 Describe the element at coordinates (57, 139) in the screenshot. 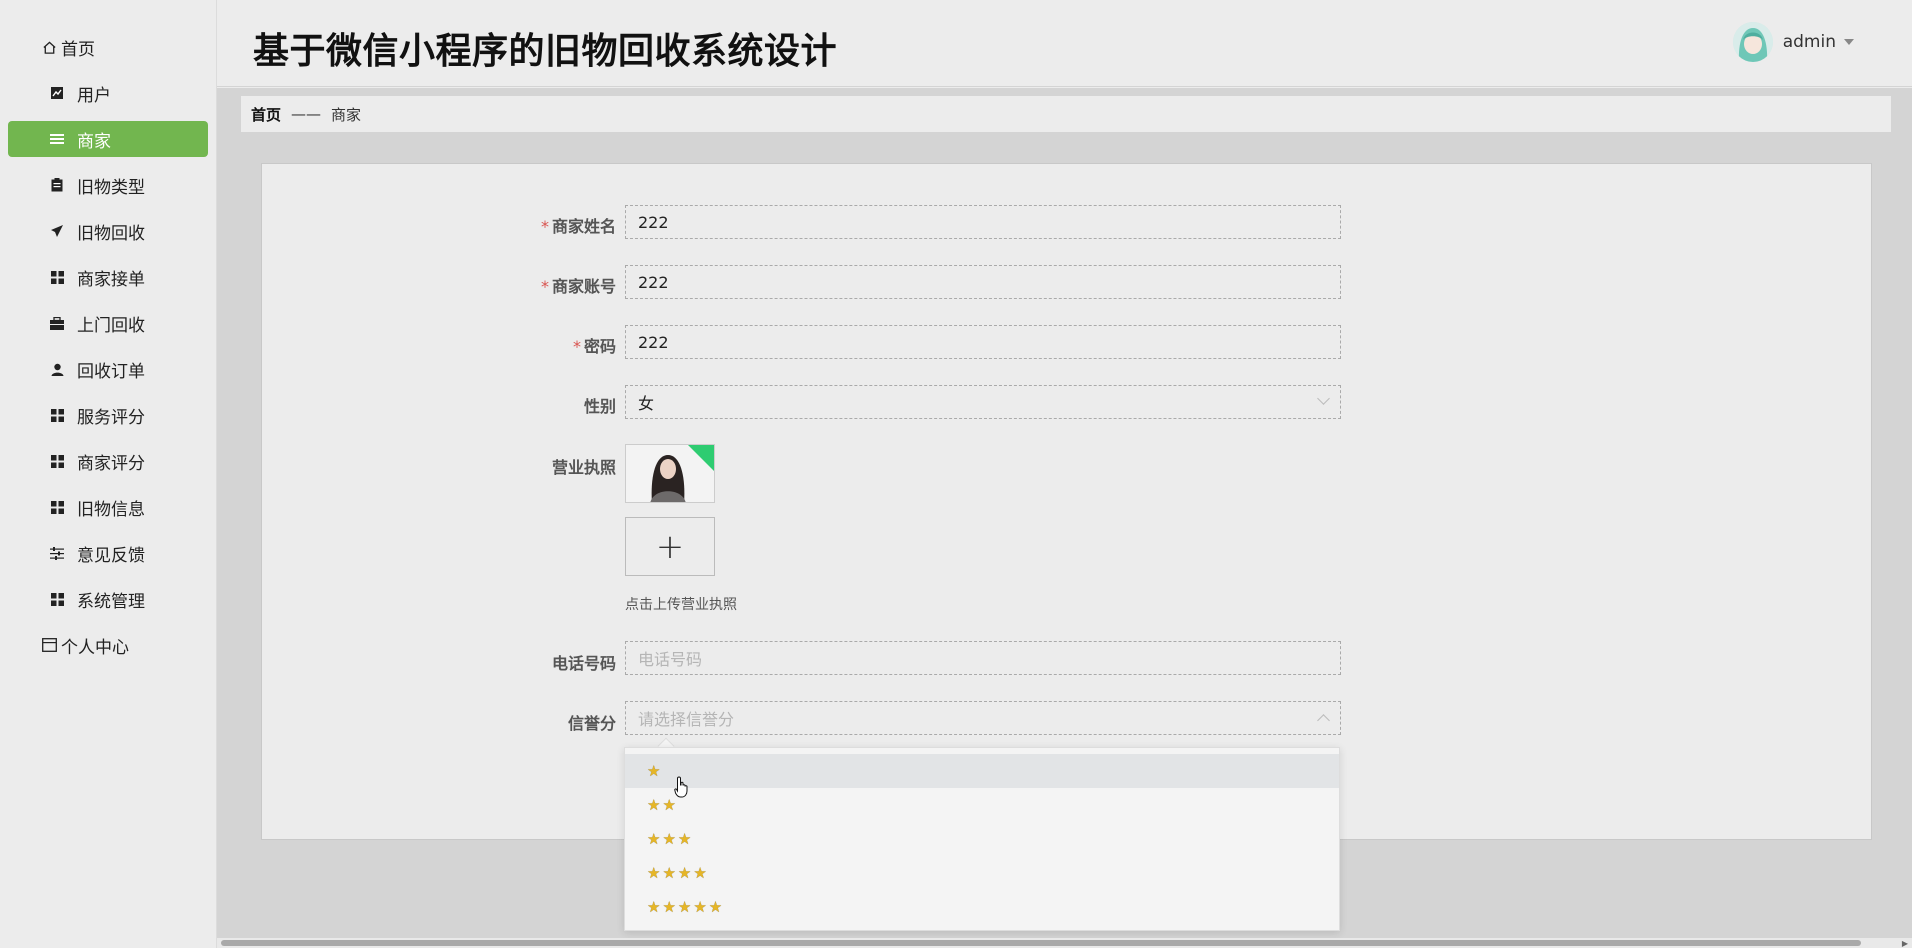

I see `list-icon` at that location.